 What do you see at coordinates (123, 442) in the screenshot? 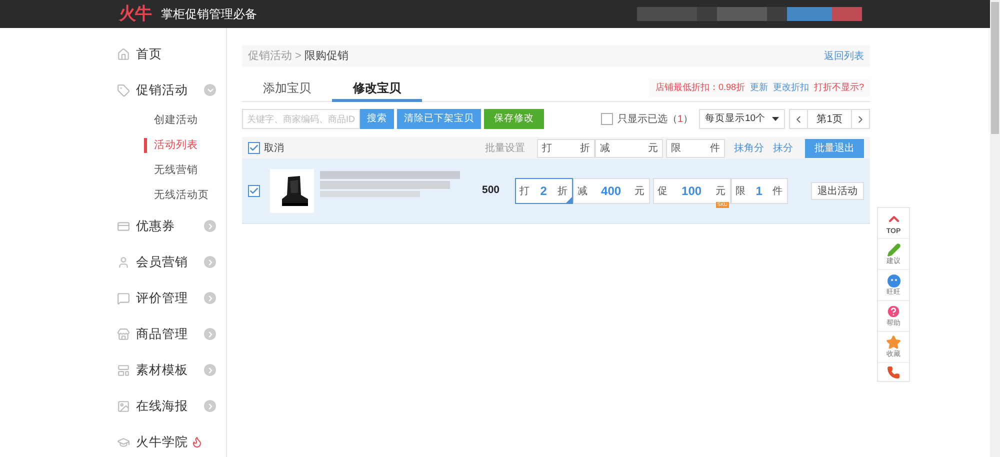
I see `cap-icon` at bounding box center [123, 442].